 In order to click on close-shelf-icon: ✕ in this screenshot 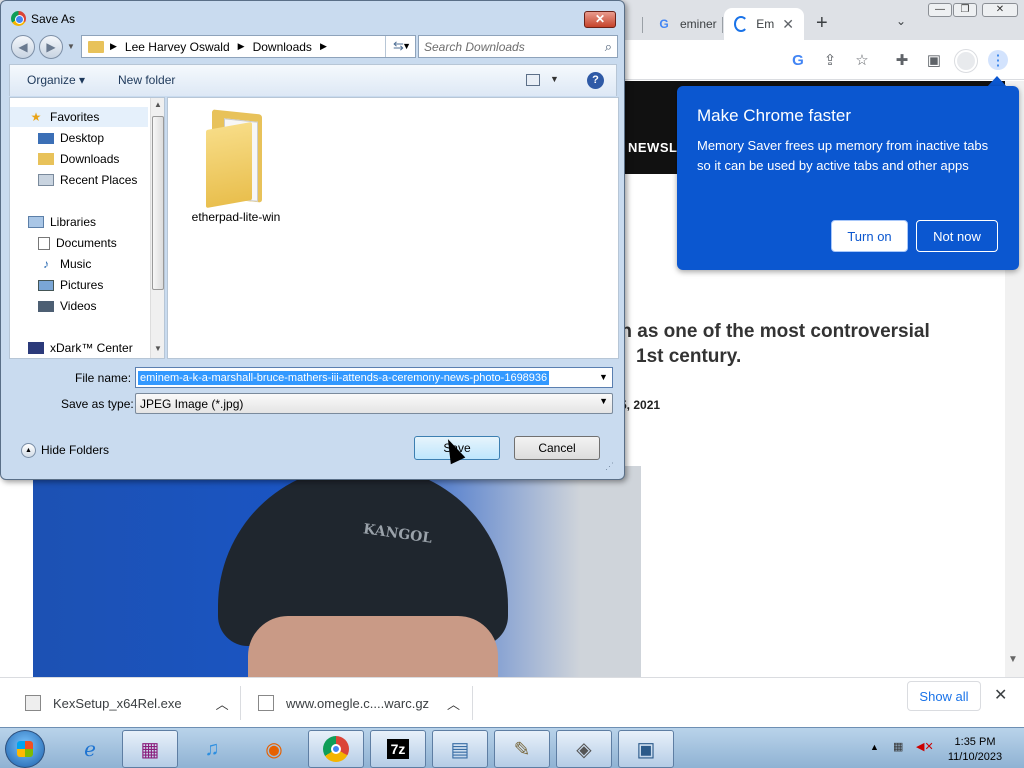, I will do `click(1000, 695)`.